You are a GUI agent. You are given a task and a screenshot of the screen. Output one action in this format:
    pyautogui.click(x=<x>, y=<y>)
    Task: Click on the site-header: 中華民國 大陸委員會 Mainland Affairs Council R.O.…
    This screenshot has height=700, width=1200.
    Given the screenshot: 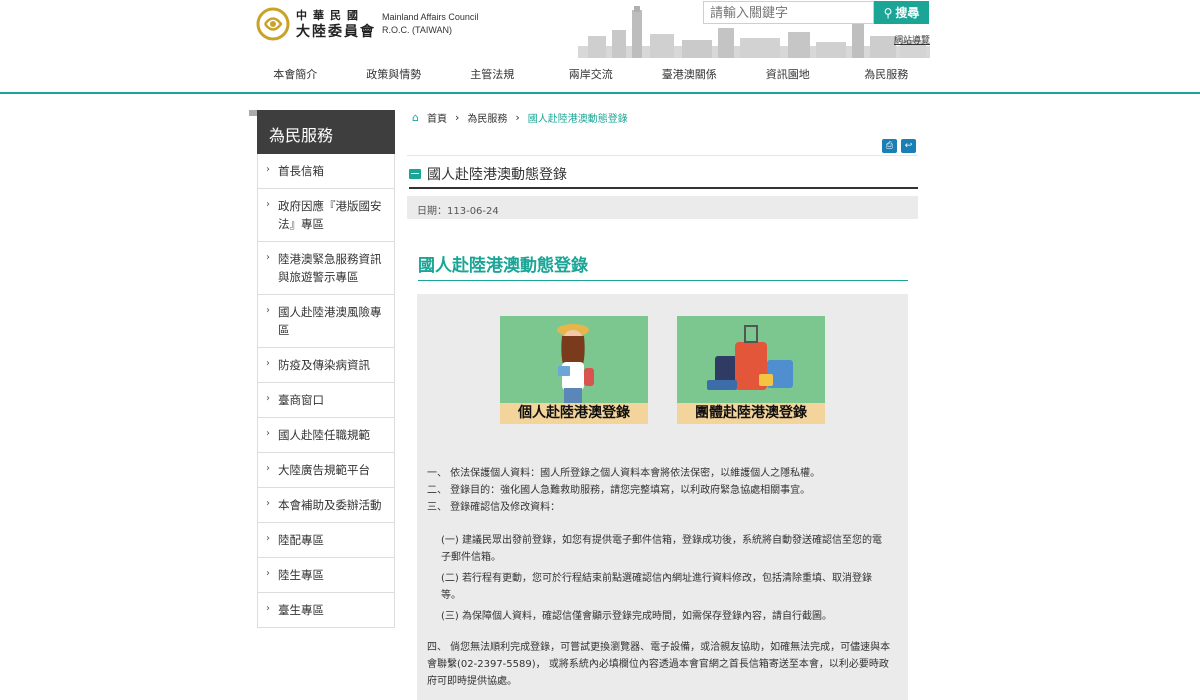 What is the action you would take?
    pyautogui.click(x=600, y=47)
    